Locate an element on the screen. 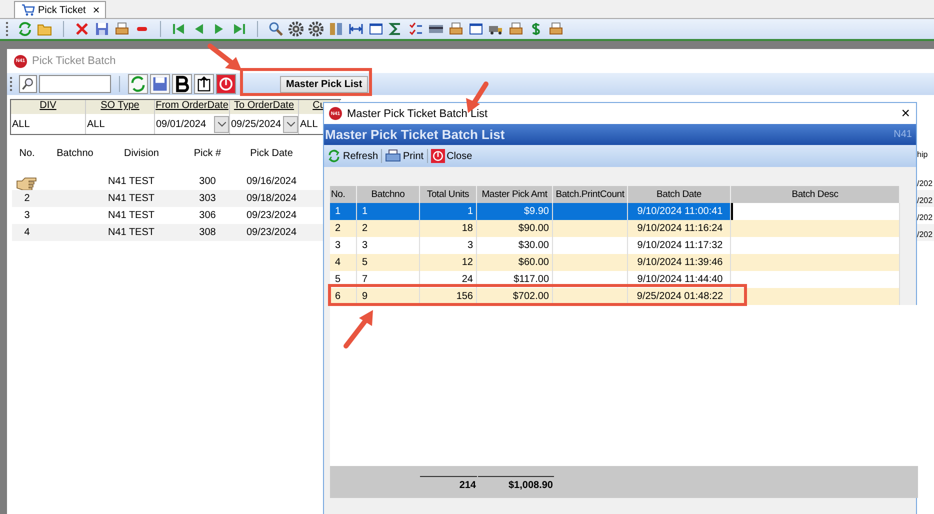 Image resolution: width=934 pixels, height=514 pixels. table-cell: 9 is located at coordinates (365, 296).